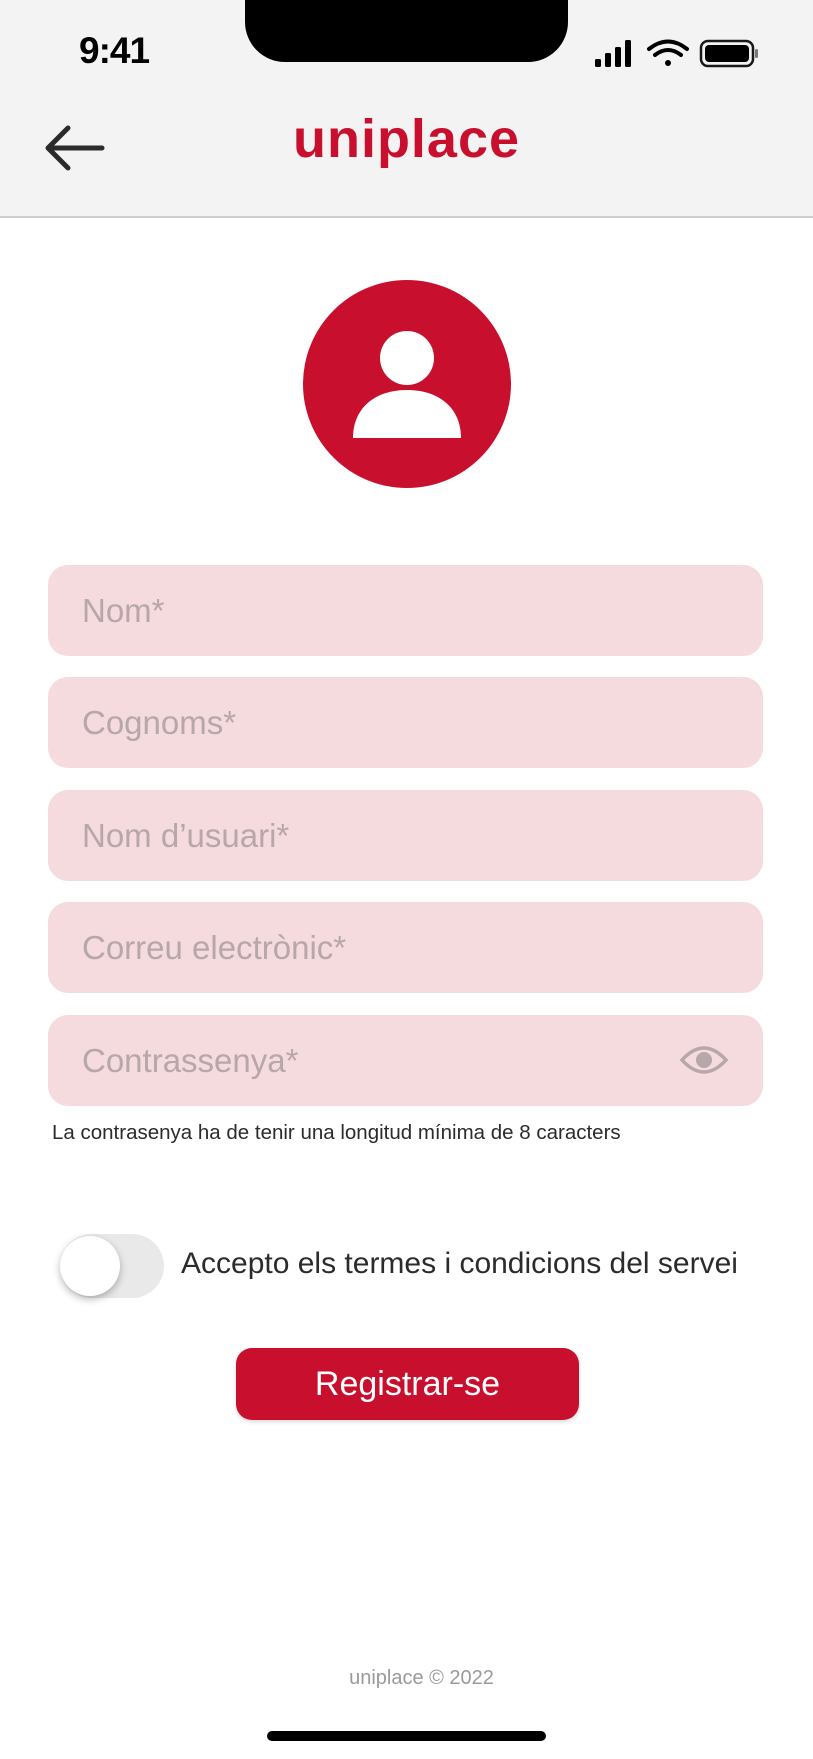 The image size is (813, 1759). I want to click on eye-icon, so click(704, 1060).